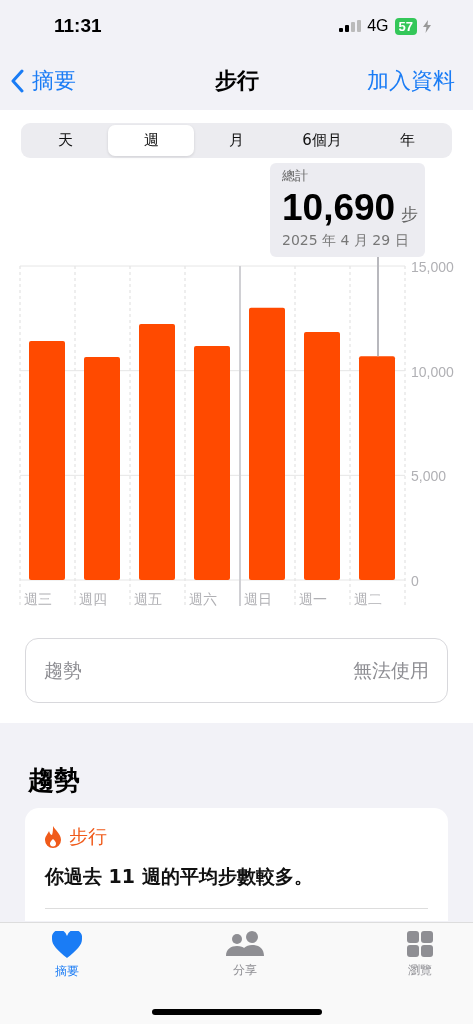 Image resolution: width=473 pixels, height=1024 pixels. What do you see at coordinates (295, 176) in the screenshot?
I see `summary-label: 總計` at bounding box center [295, 176].